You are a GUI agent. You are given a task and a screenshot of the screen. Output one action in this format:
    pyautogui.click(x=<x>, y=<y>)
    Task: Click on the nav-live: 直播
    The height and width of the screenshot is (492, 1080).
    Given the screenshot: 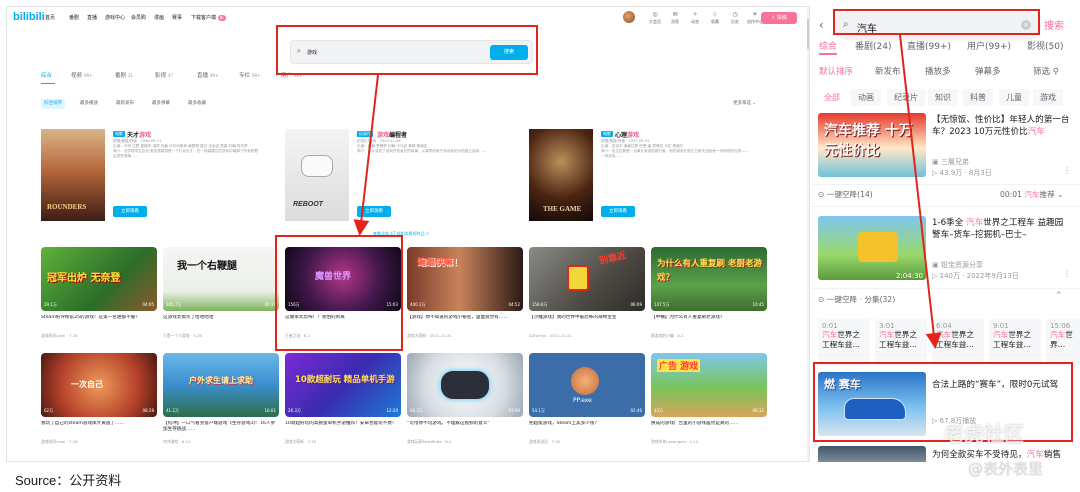 What is the action you would take?
    pyautogui.click(x=92, y=17)
    